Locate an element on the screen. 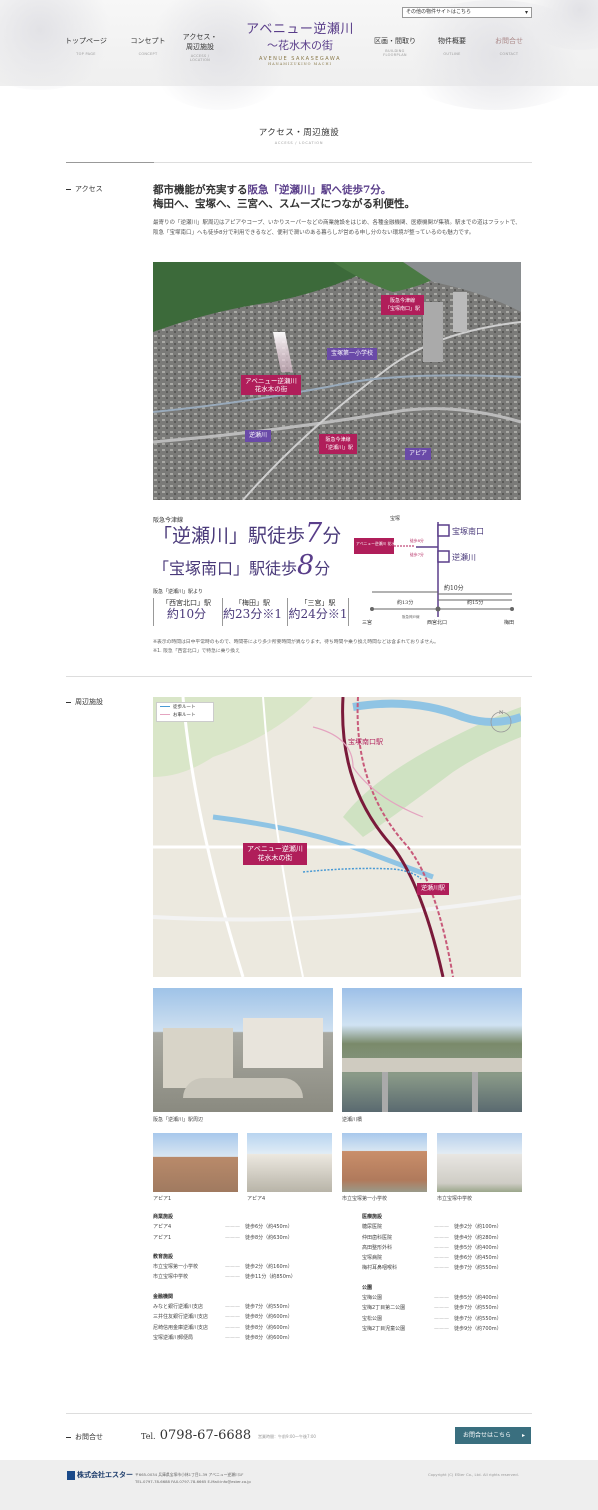 This screenshot has width=598, height=1510. nav-floorplan-label: 区画・間取り is located at coordinates (395, 41).